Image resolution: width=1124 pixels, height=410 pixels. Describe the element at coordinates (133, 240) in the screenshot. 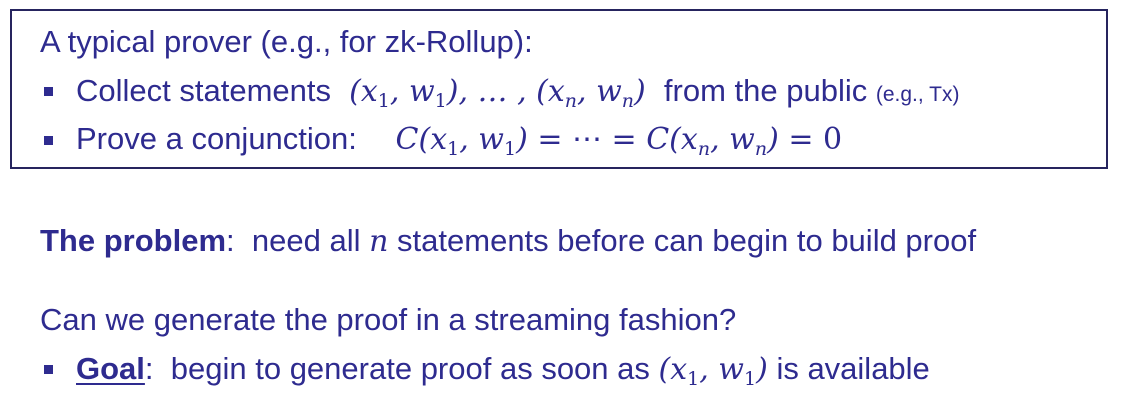

I see `problem-label: The problem` at that location.